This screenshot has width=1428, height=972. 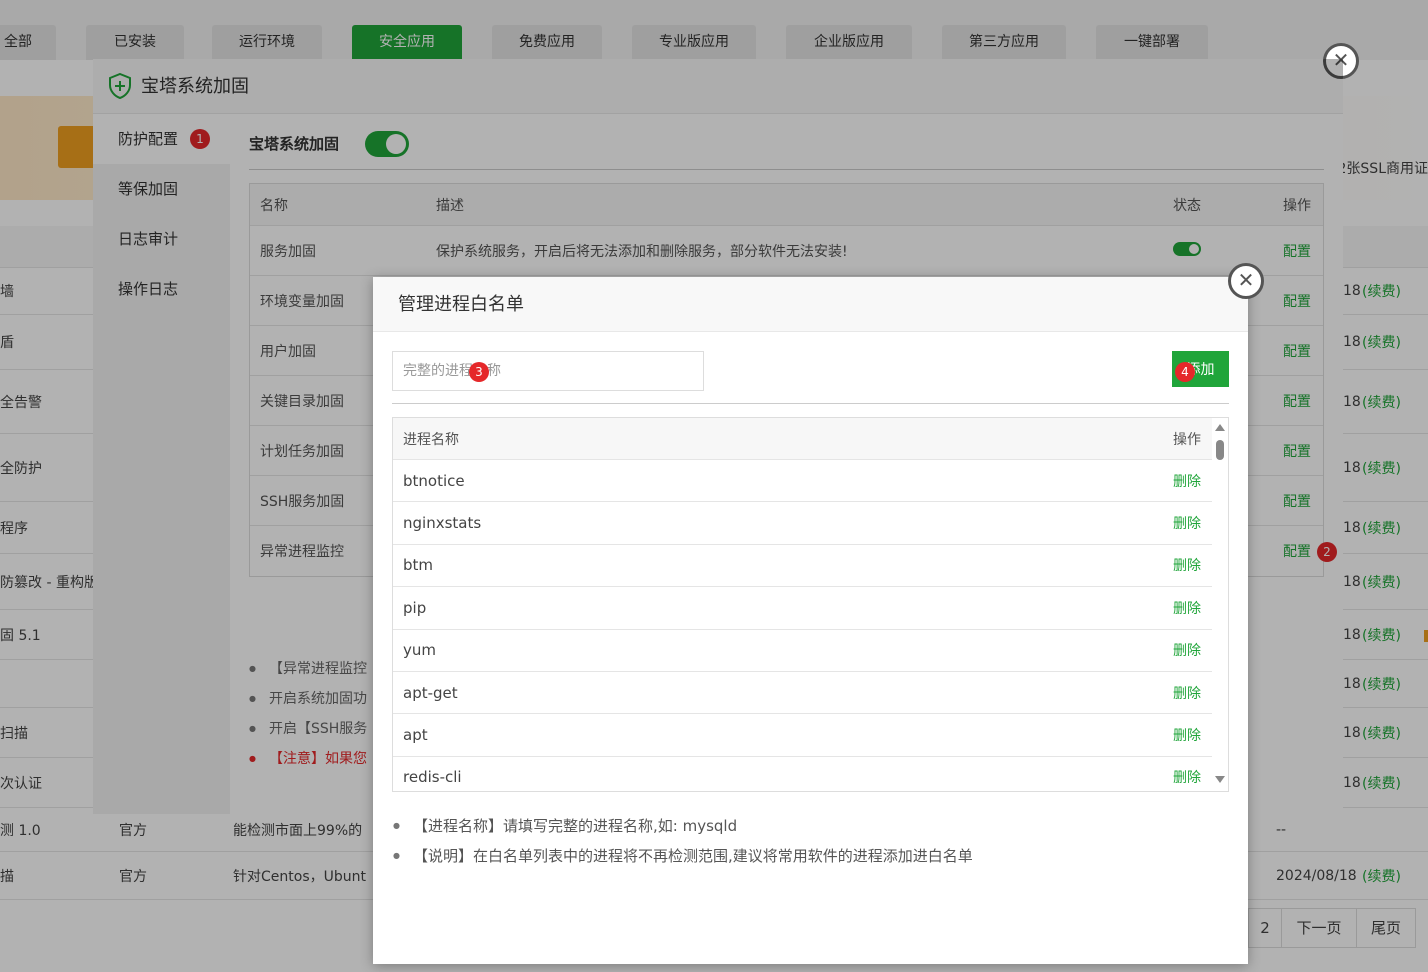 What do you see at coordinates (1220, 779) in the screenshot?
I see `scroll-down-icon` at bounding box center [1220, 779].